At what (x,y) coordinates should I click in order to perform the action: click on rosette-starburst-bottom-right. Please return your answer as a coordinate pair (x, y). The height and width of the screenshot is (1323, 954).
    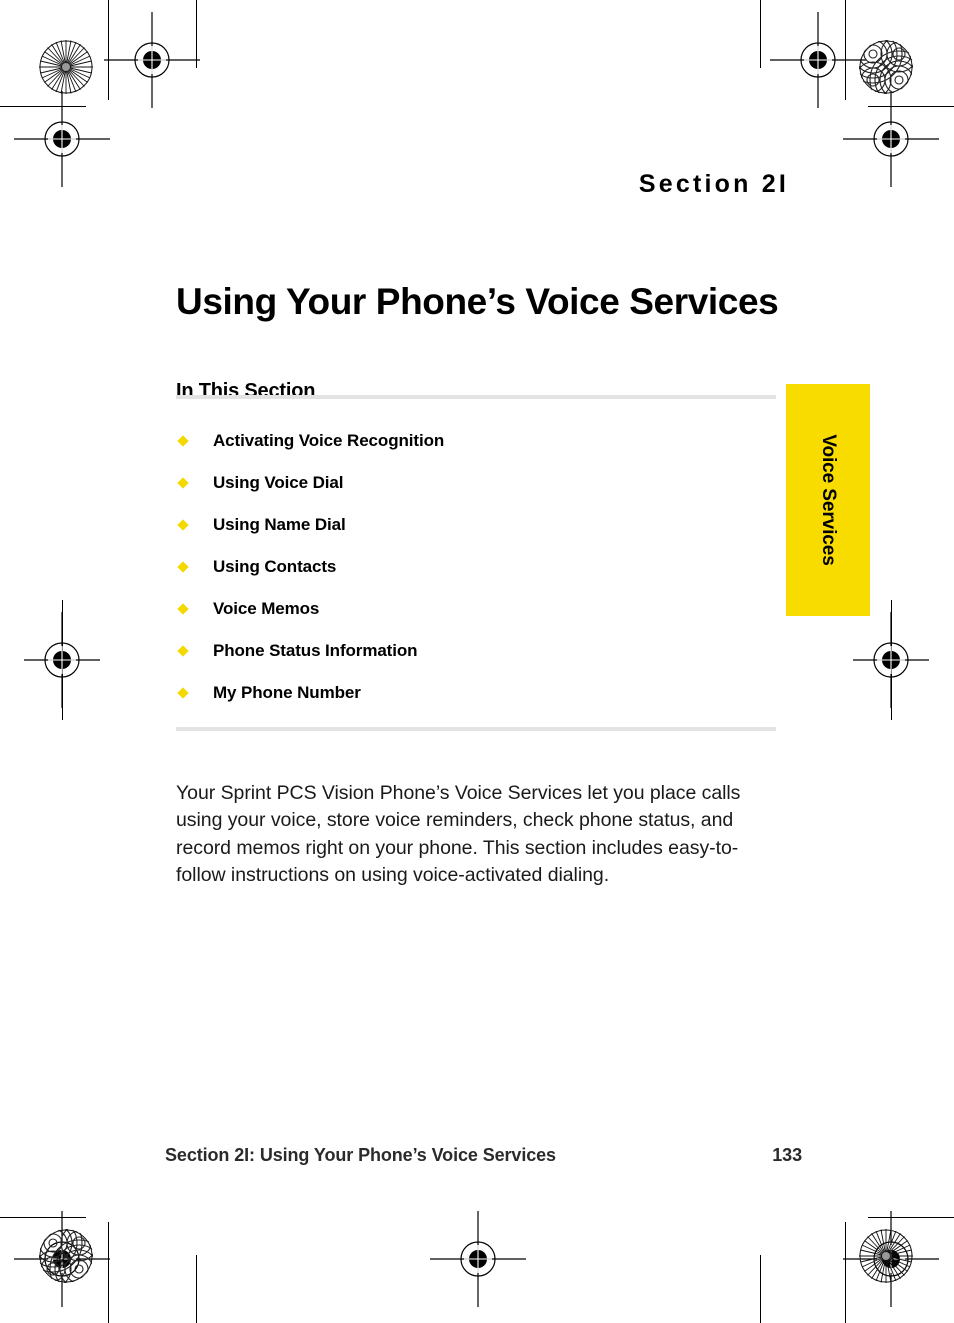
    Looking at the image, I should click on (886, 1256).